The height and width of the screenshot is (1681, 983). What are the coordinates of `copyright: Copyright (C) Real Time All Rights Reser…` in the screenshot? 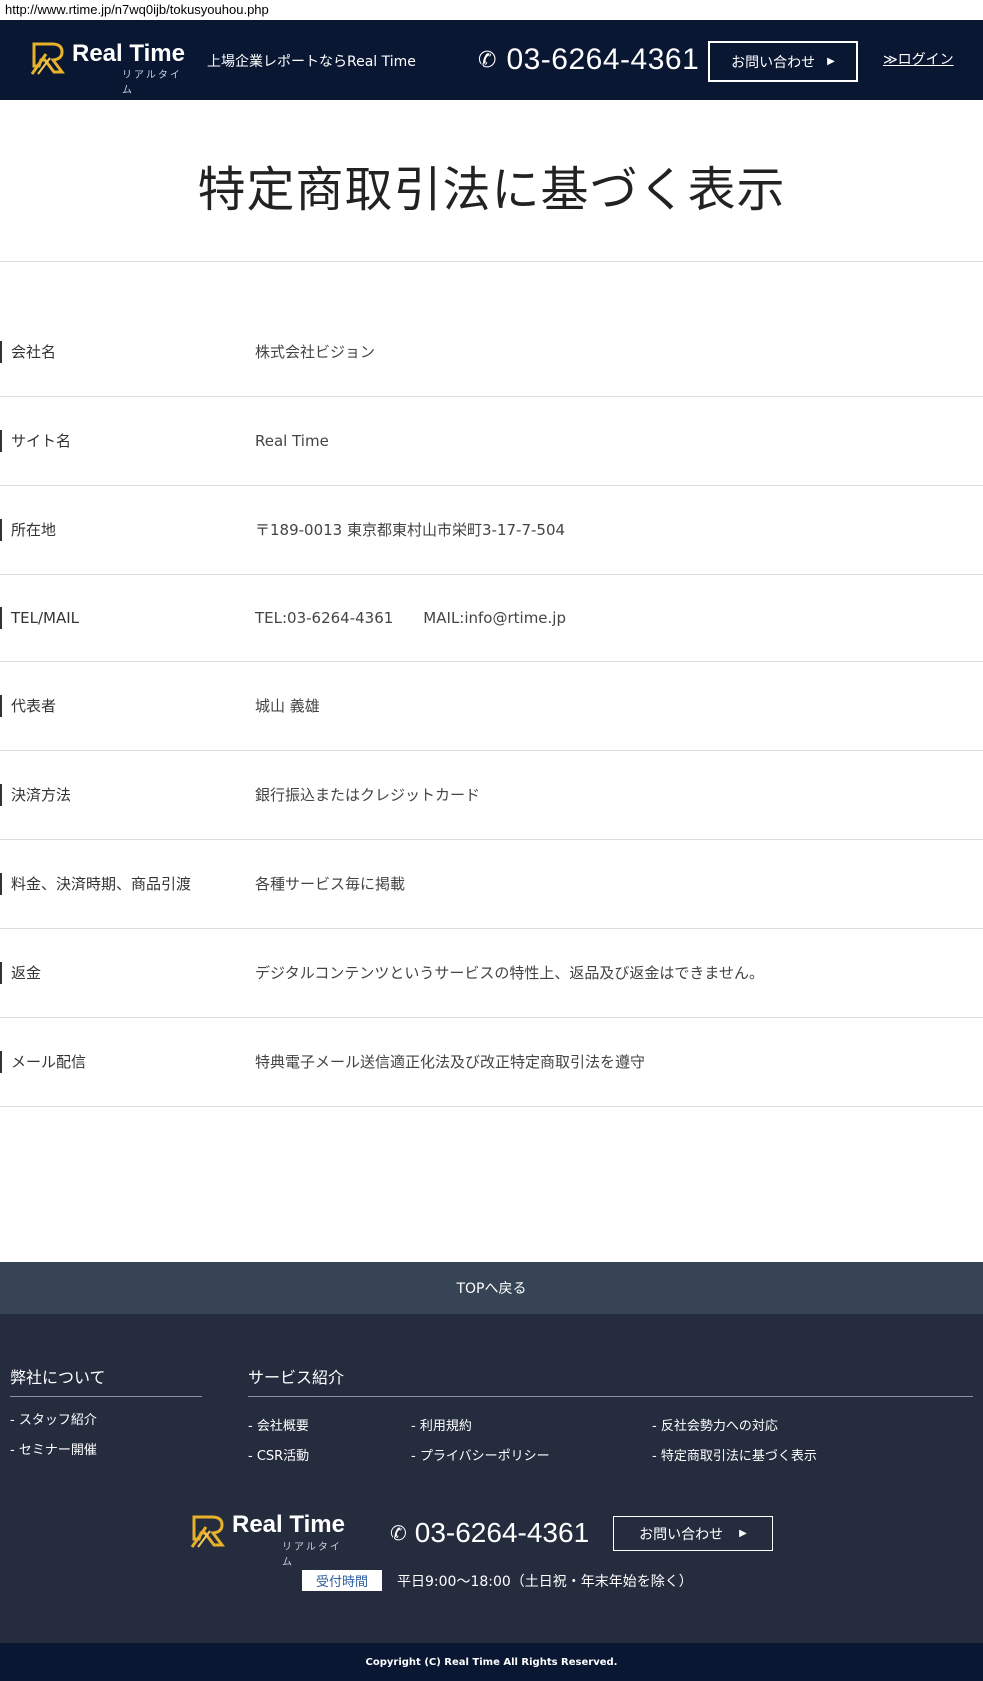 It's located at (491, 1662).